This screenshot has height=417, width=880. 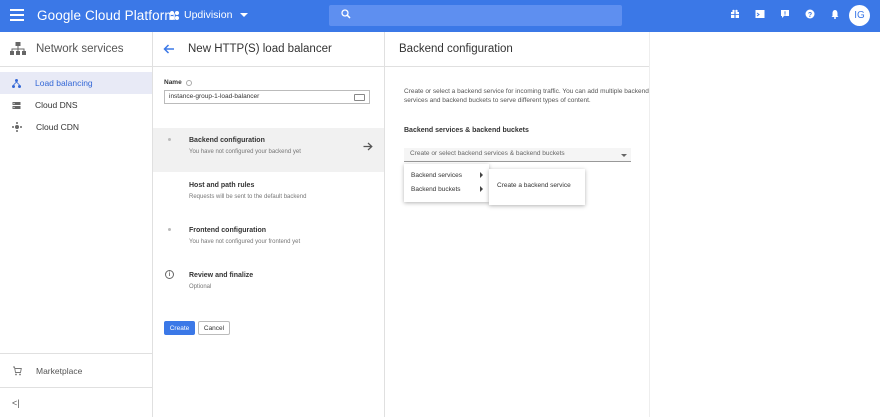 I want to click on search-icon, so click(x=346, y=14).